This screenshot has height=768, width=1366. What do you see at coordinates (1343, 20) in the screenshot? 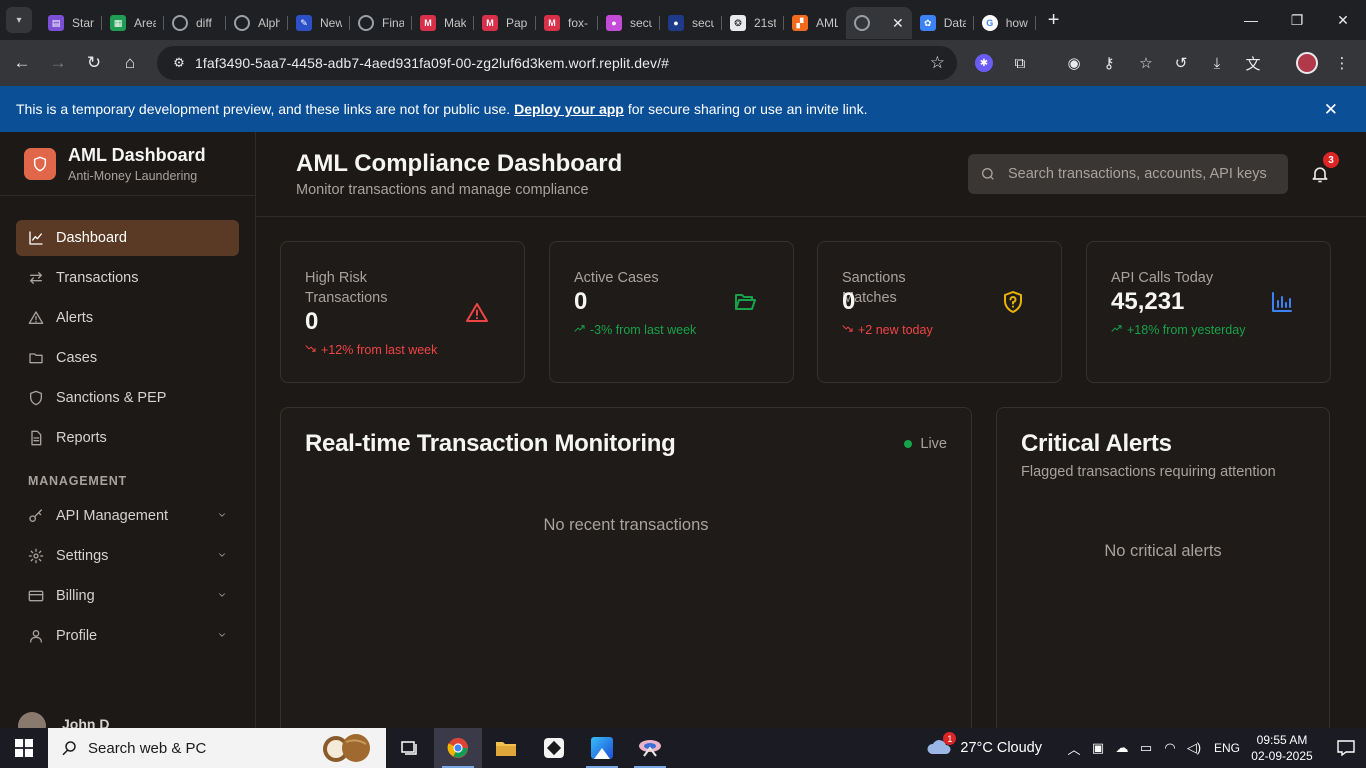
I see `close-window-button: ✕` at bounding box center [1343, 20].